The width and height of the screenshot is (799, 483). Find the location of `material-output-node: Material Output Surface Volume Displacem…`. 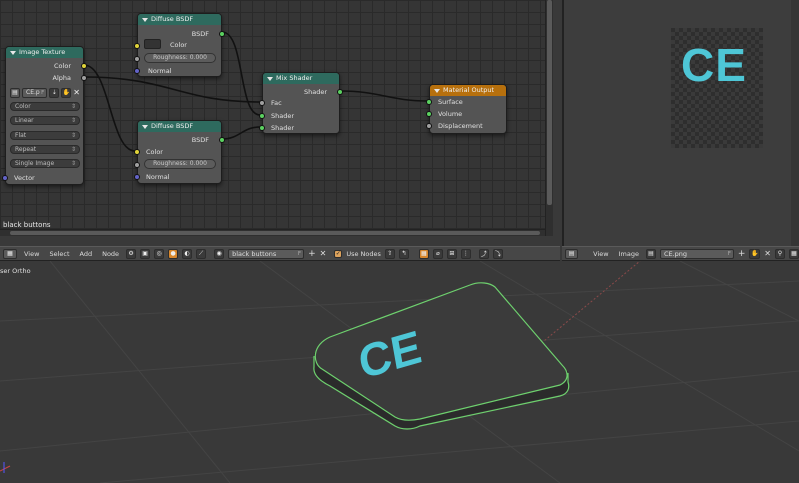

material-output-node: Material Output Surface Volume Displacem… is located at coordinates (466, 109).